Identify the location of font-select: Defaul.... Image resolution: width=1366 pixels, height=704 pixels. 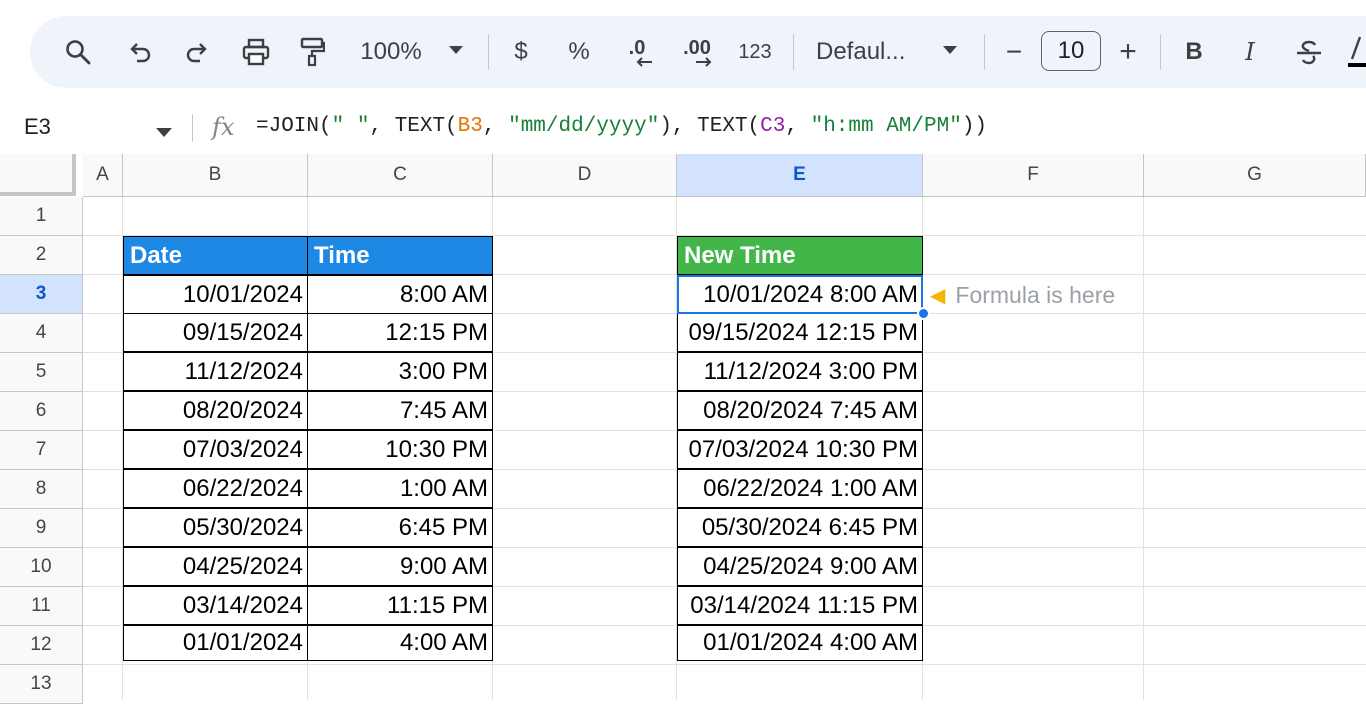
(868, 52).